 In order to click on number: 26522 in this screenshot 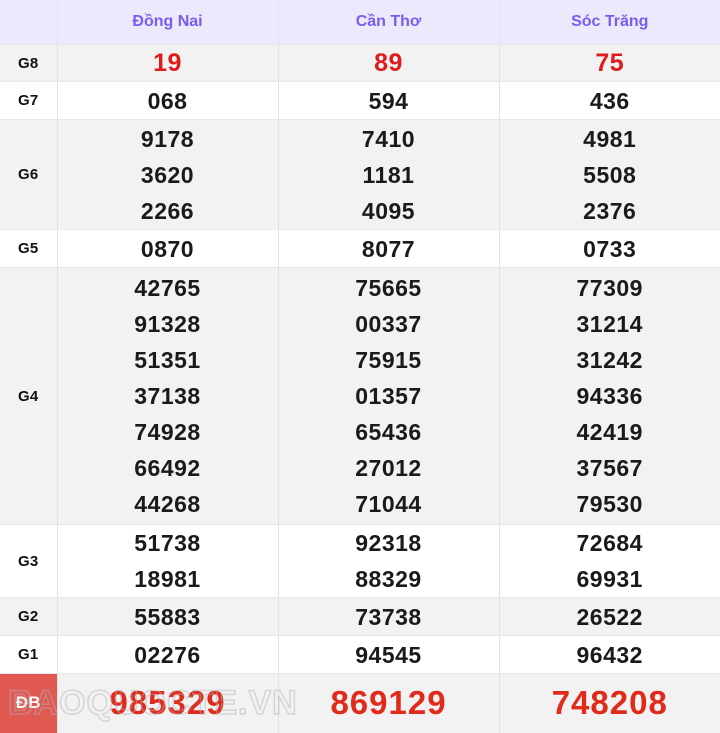, I will do `click(610, 617)`.